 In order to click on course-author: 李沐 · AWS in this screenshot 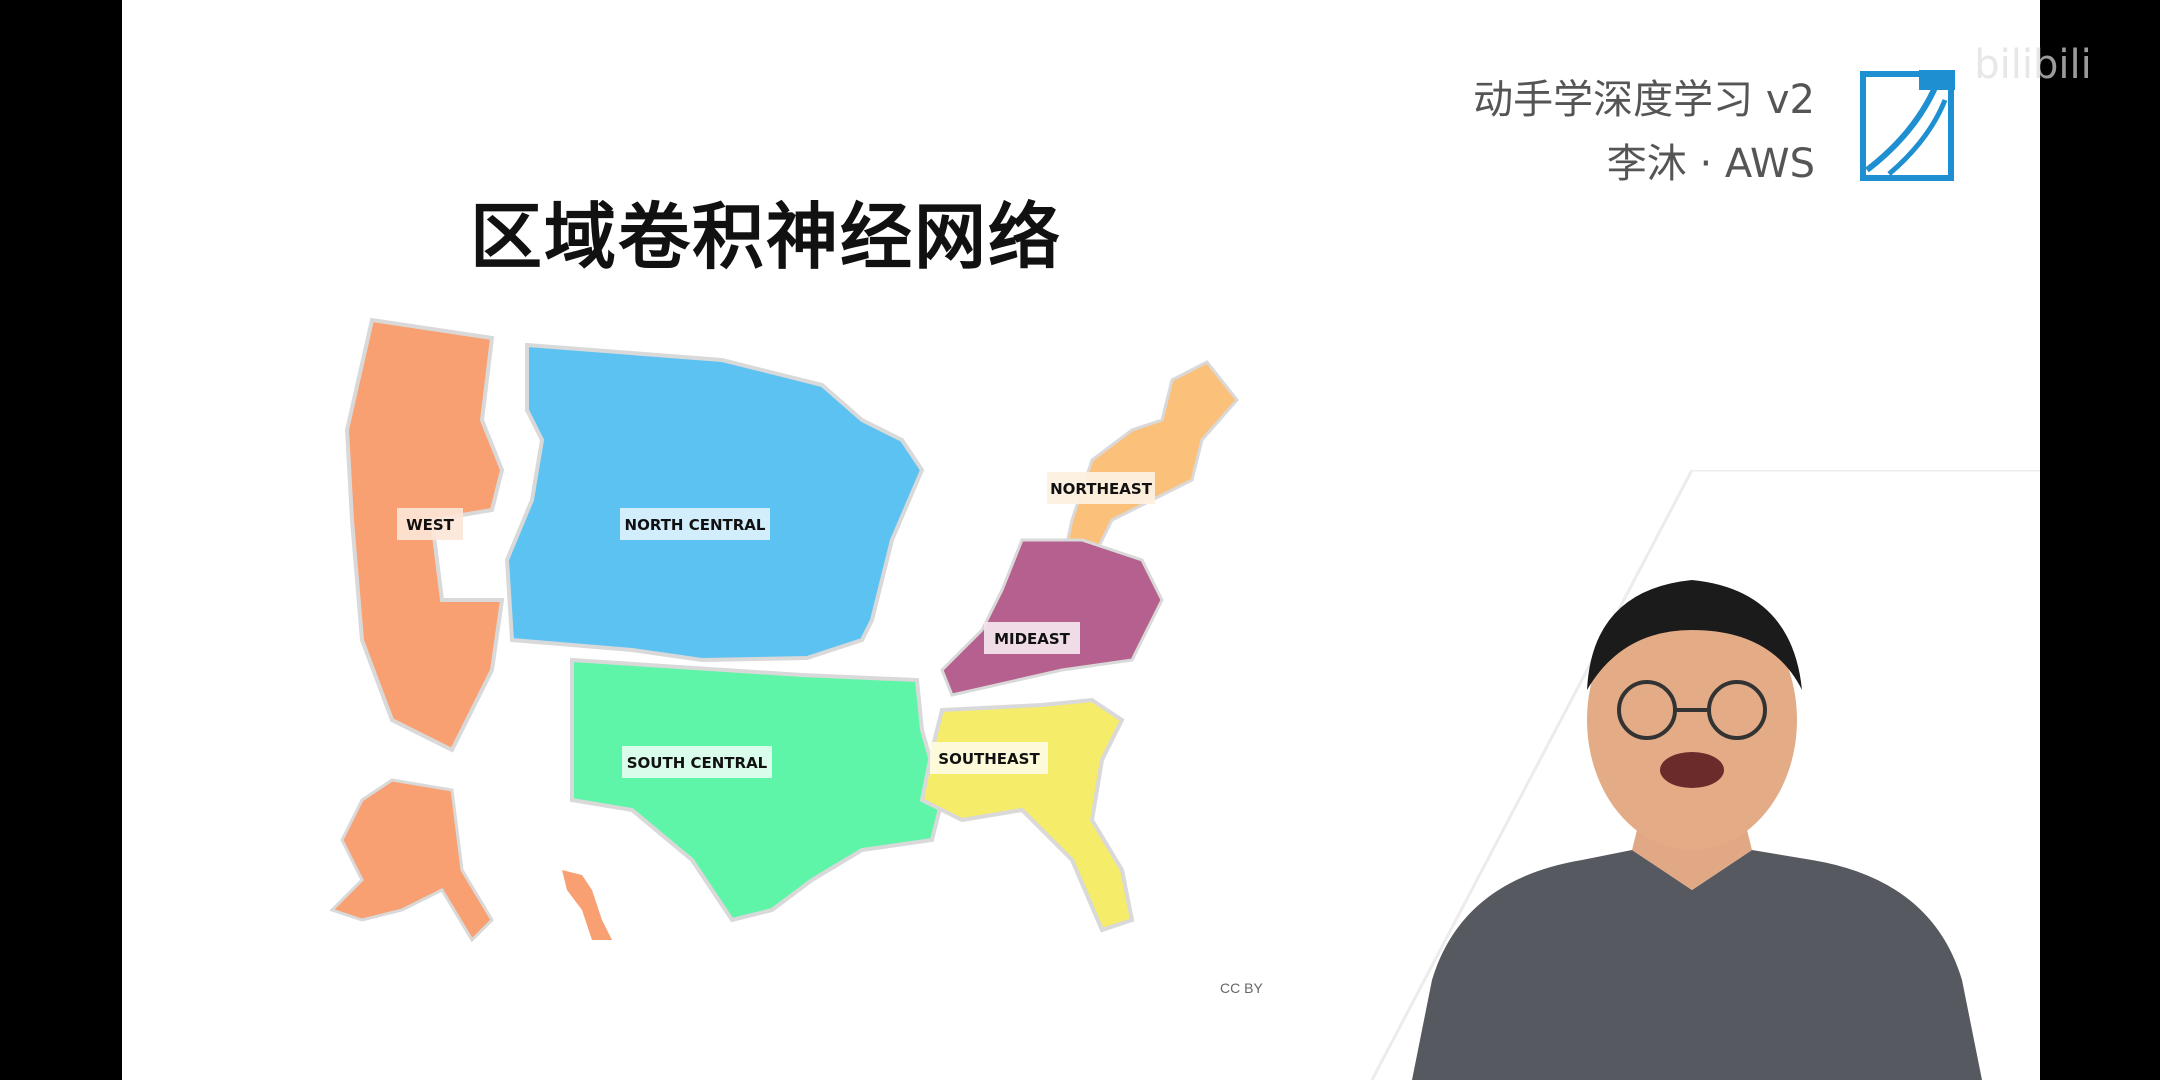, I will do `click(1710, 164)`.